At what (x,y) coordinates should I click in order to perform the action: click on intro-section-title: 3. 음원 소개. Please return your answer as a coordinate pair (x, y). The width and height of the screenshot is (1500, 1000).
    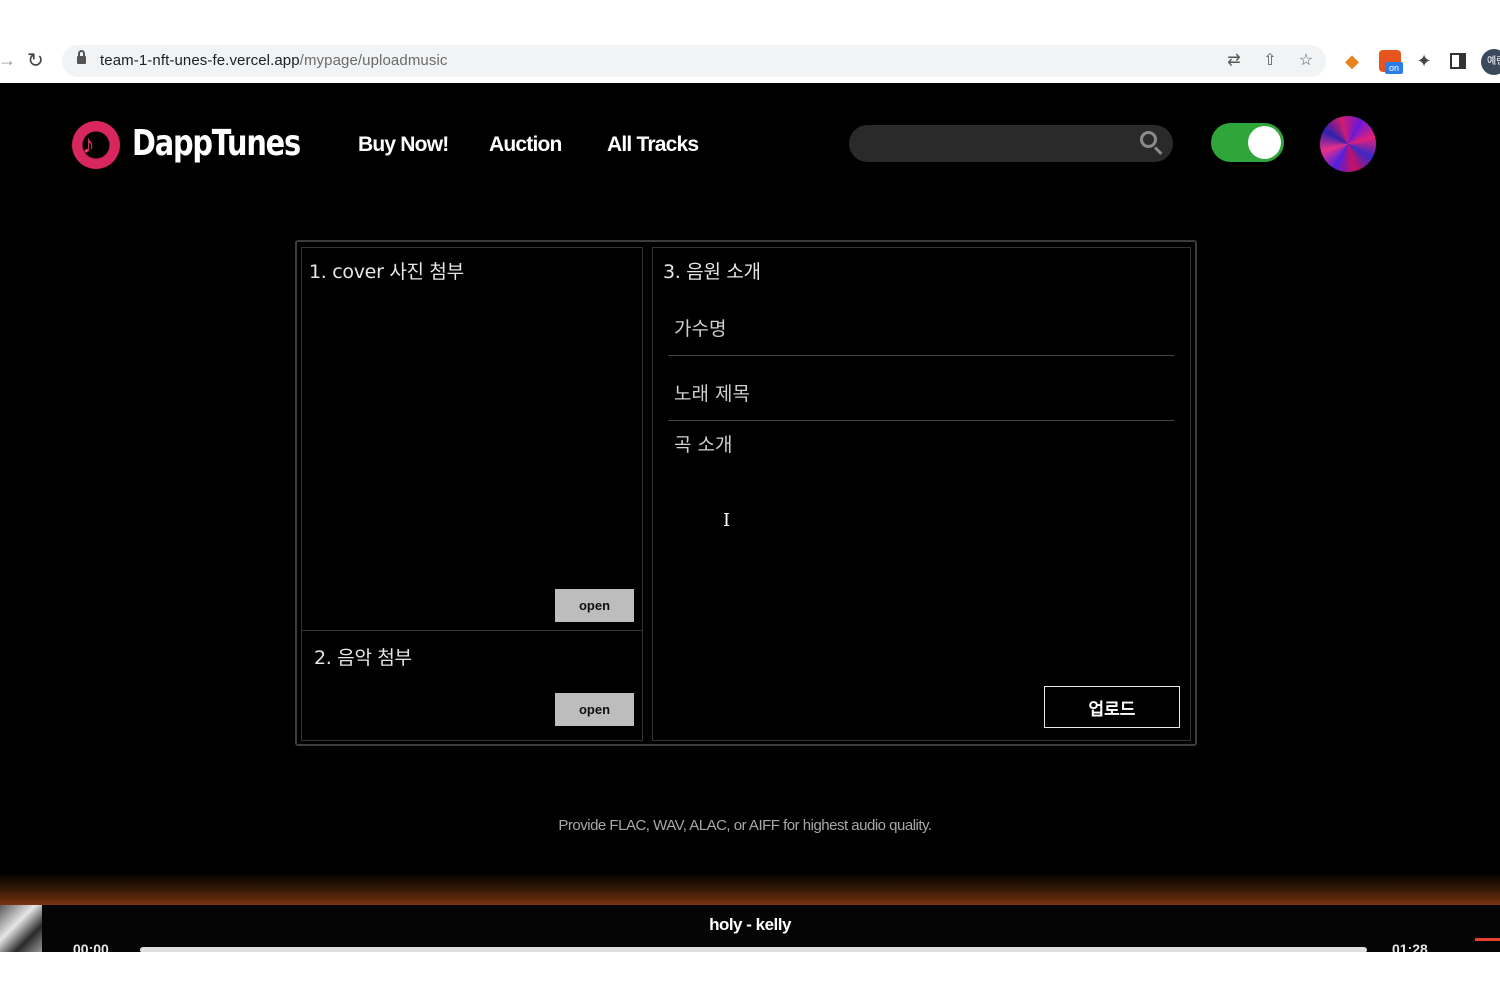
    Looking at the image, I should click on (712, 272).